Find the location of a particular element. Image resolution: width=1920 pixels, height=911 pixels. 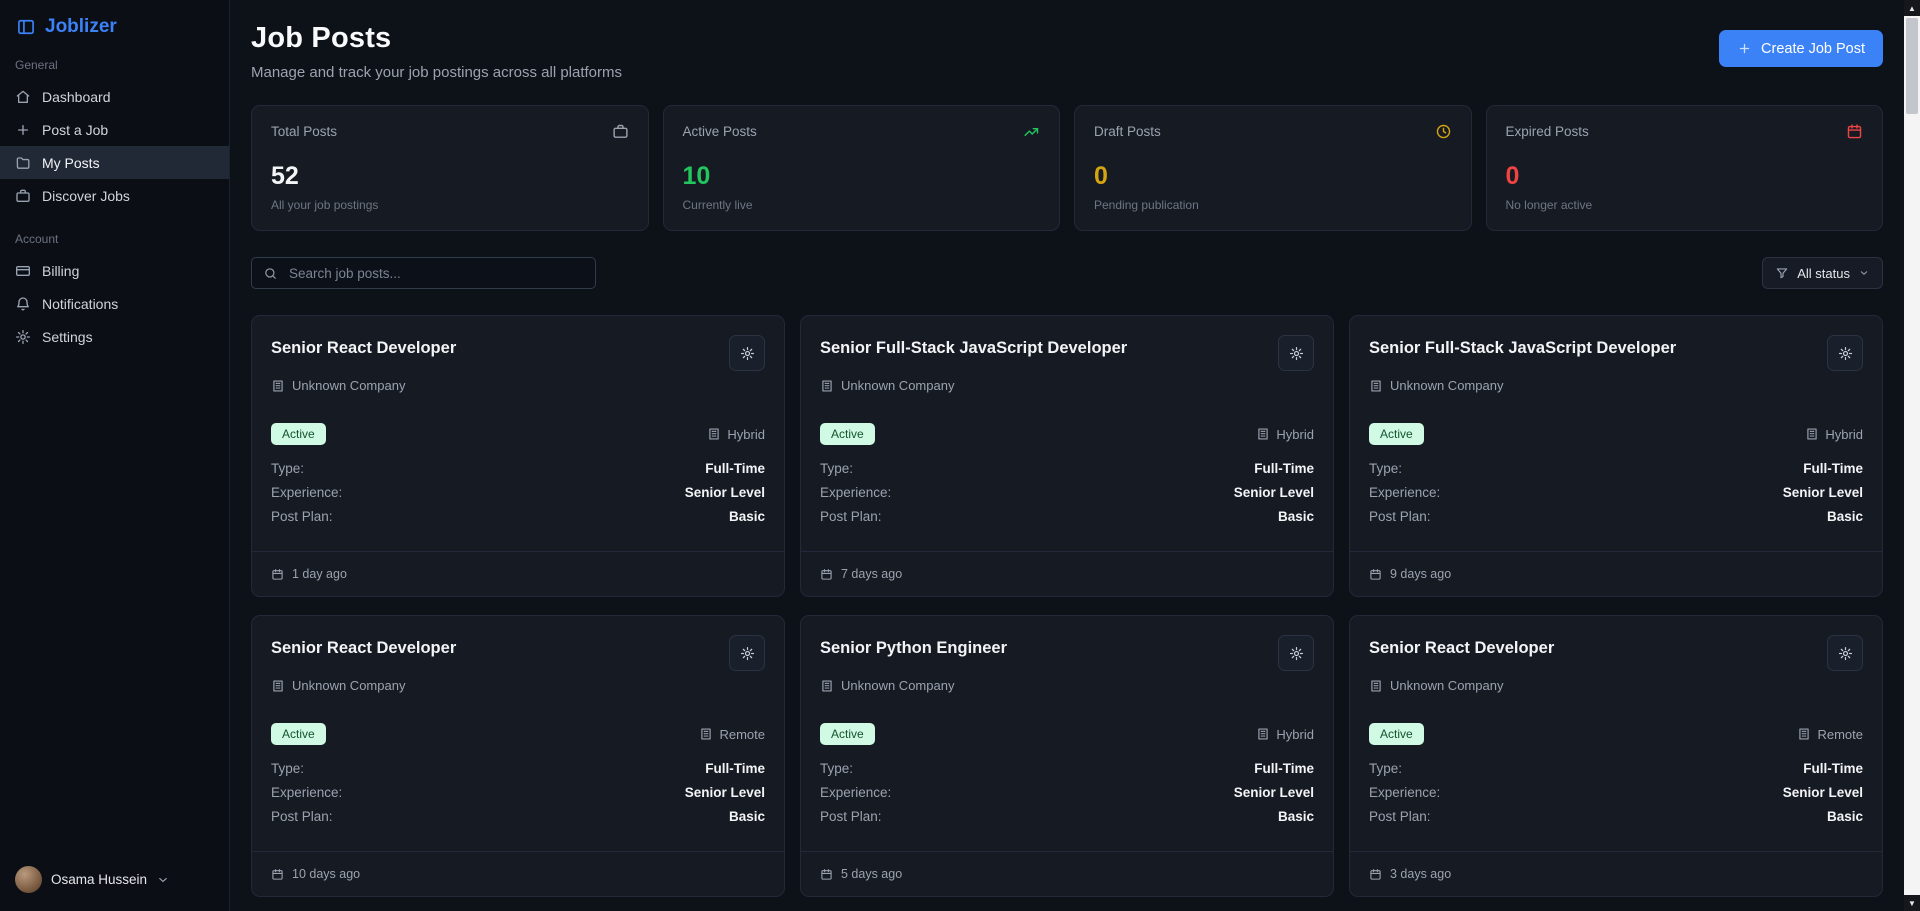

user-menu: Osama Hussein is located at coordinates (114, 879).